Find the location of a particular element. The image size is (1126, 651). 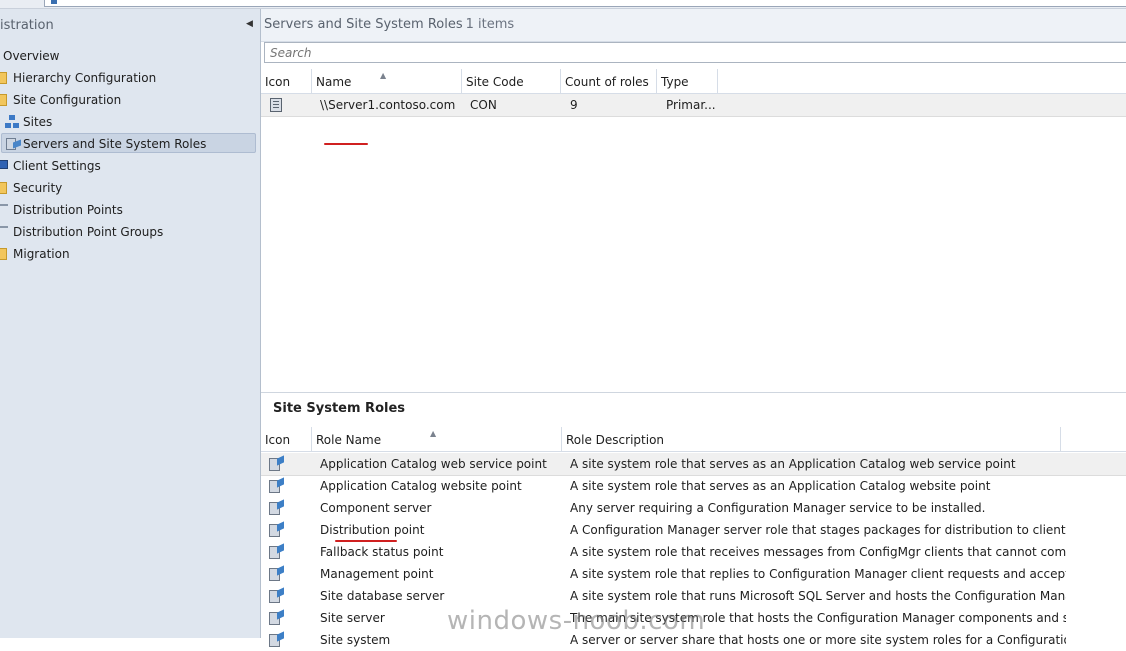

cell-role-name: Application Catalog website point is located at coordinates (421, 486).